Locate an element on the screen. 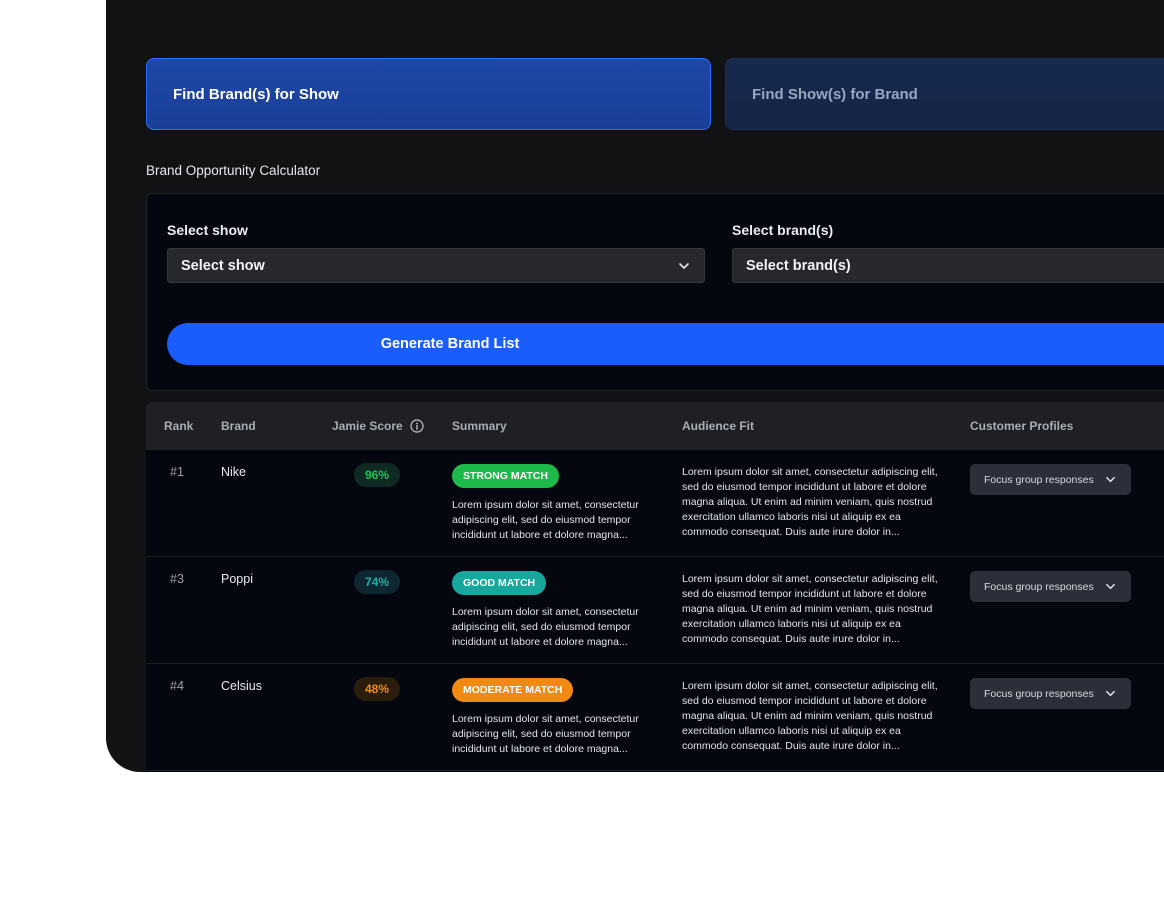 This screenshot has width=1164, height=920. show-select: Select show is located at coordinates (436, 265).